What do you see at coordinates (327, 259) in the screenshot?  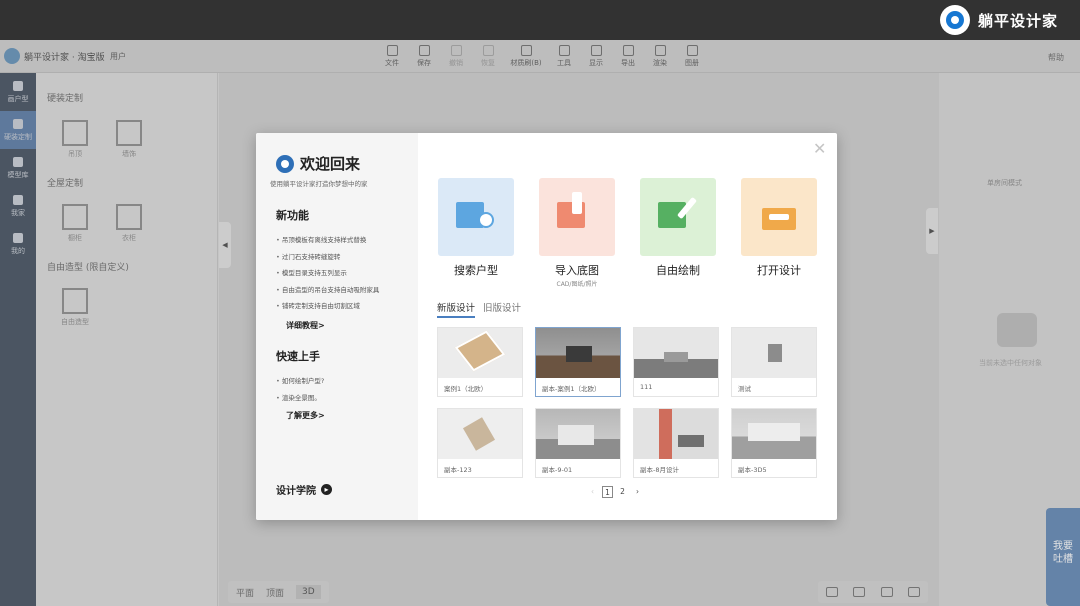 I see `list-item: 过门石支持砖缝旋转` at bounding box center [327, 259].